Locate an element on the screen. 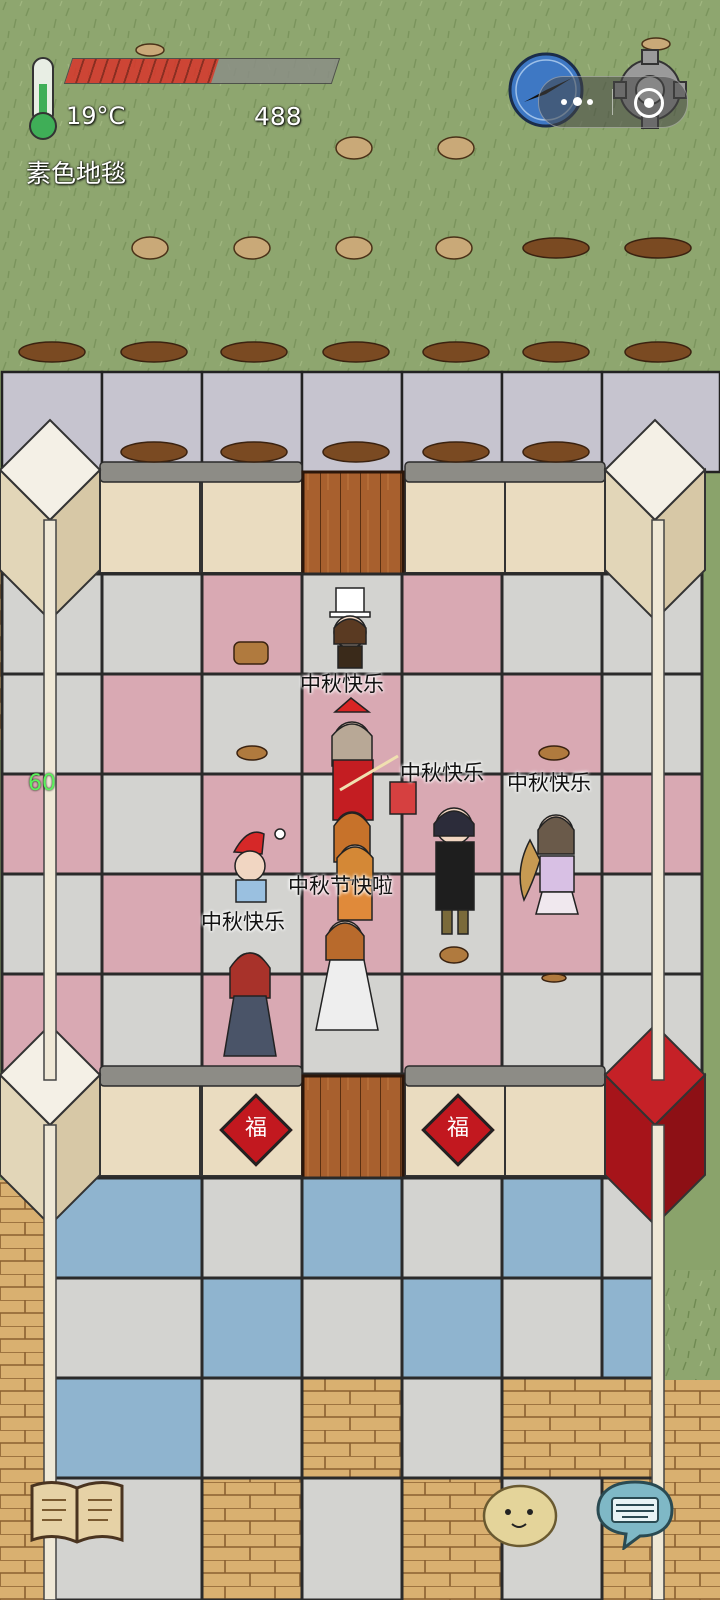 This screenshot has height=1600, width=720. chat-bubble: 中秋节快啦 is located at coordinates (340, 886).